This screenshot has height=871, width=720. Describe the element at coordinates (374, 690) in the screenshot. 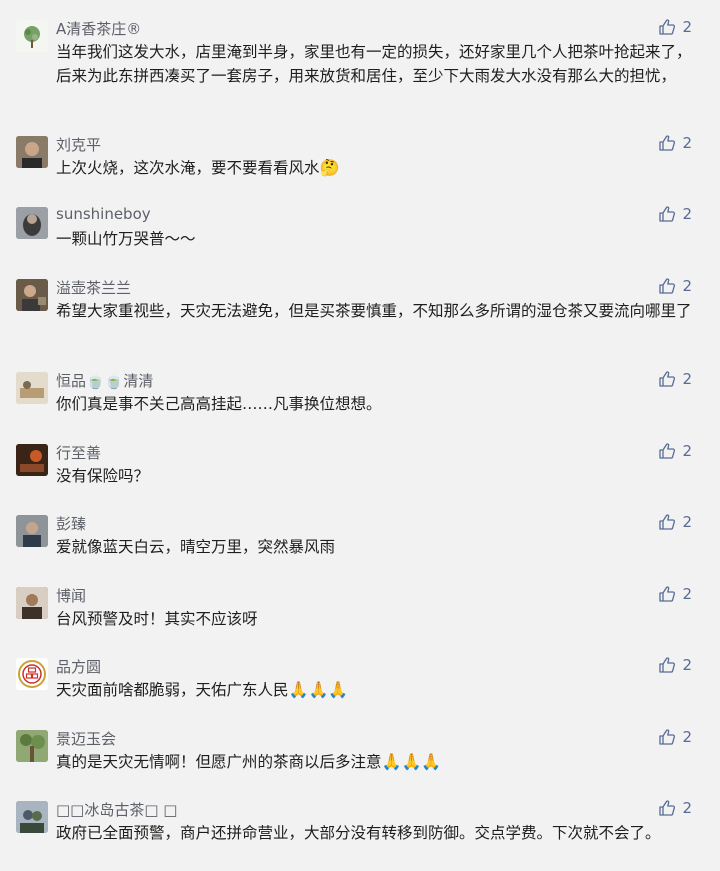

I see `comment-text: 天灾面前啥都脆弱，天佑广东人民🙏🙏🙏` at that location.